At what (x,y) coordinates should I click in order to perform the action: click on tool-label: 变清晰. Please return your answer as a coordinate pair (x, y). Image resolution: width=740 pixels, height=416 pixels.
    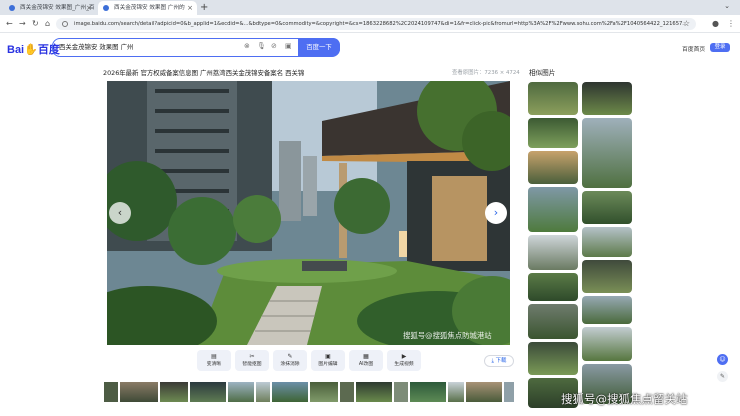
    Looking at the image, I should click on (214, 364).